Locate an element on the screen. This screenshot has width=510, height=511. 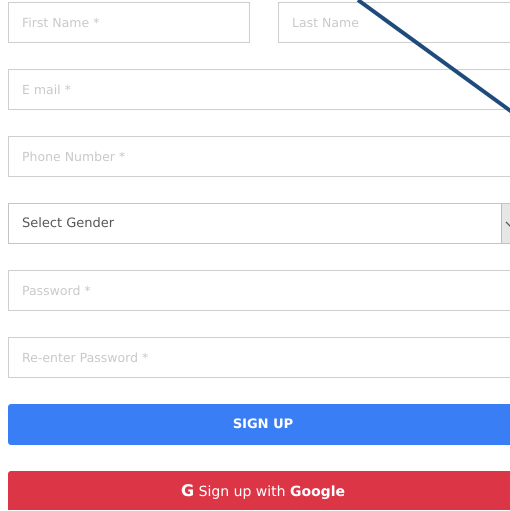
google-sign-up-button: G Sign up with Google is located at coordinates (259, 490).